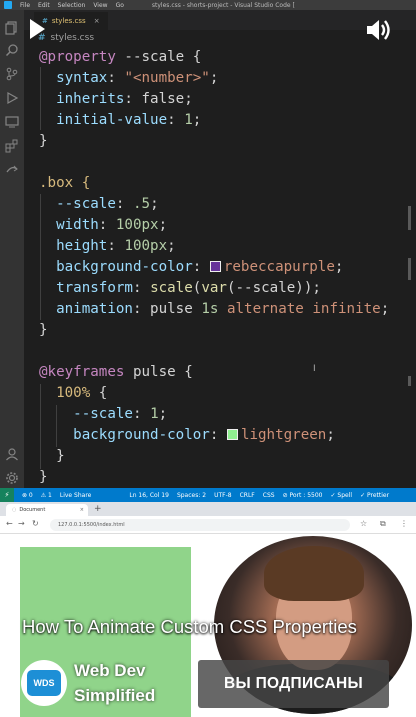 This screenshot has width=416, height=717. Describe the element at coordinates (116, 372) in the screenshot. I see `code-line: @keyframes pulse {` at that location.